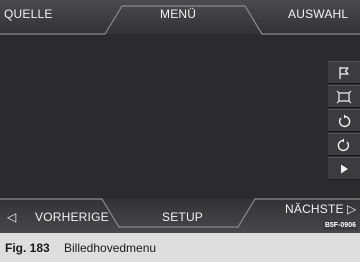 The height and width of the screenshot is (262, 360). I want to click on flag-icon, so click(344, 73).